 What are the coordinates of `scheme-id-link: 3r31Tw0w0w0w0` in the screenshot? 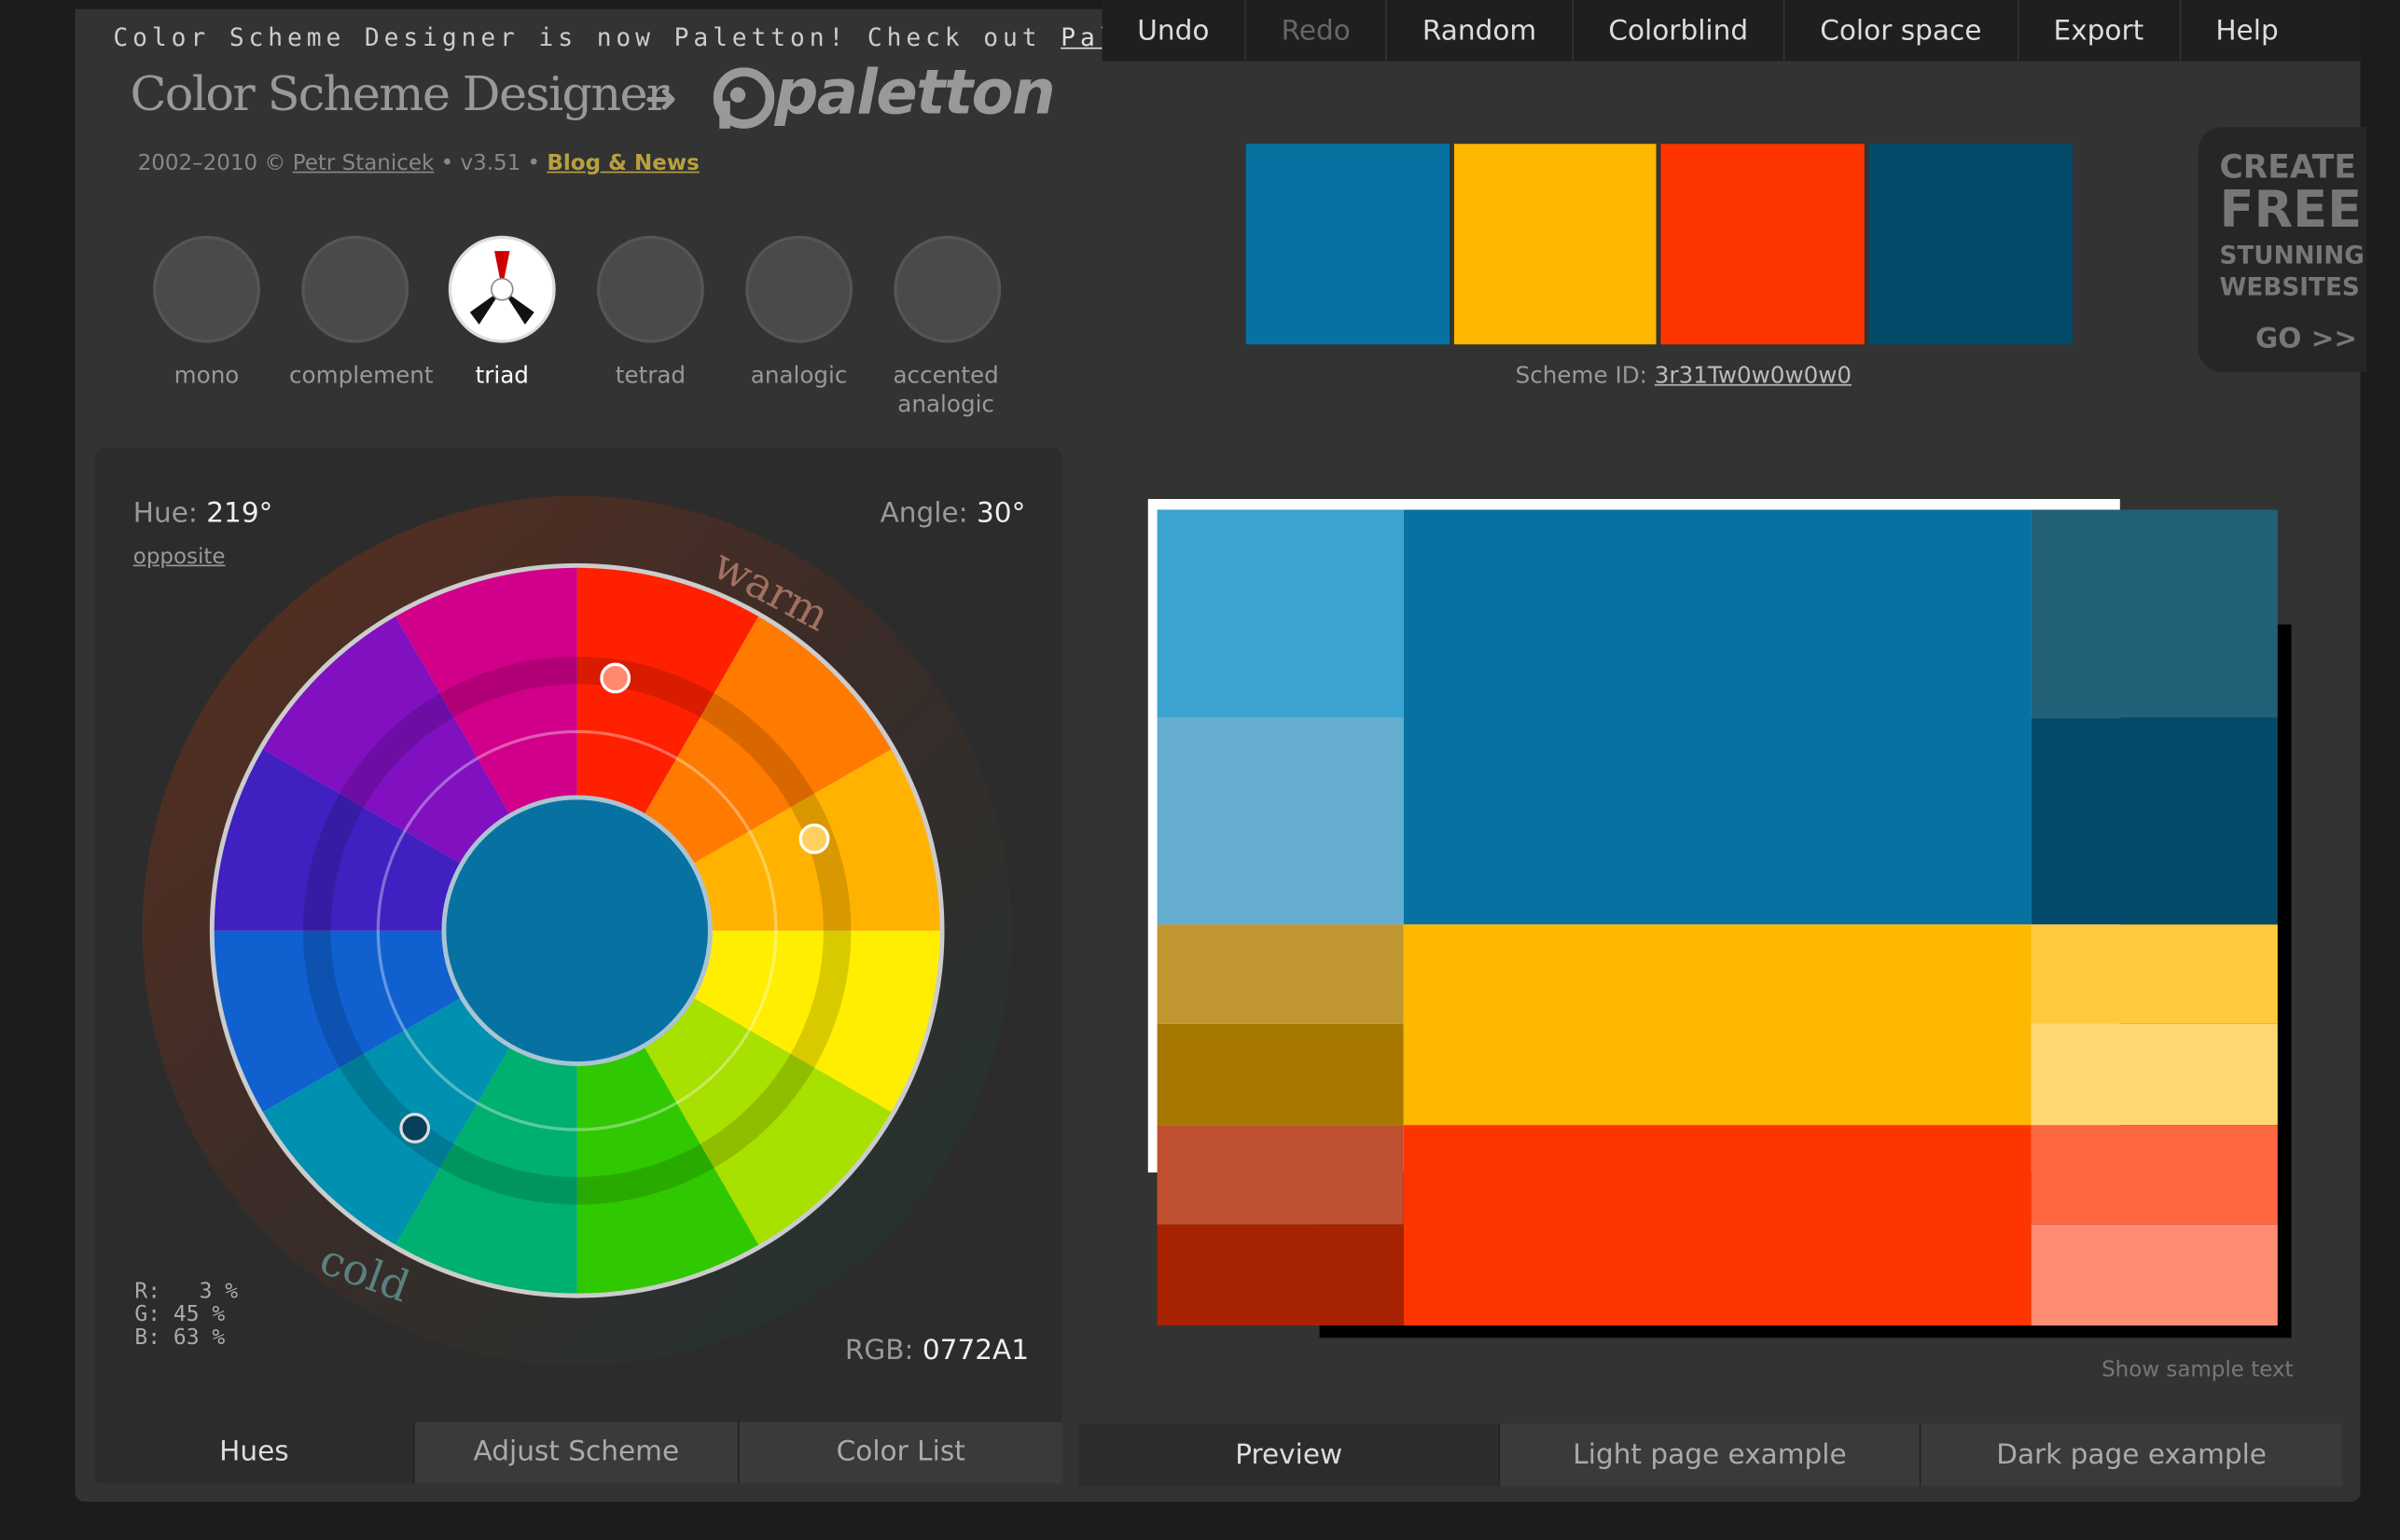 It's located at (1753, 375).